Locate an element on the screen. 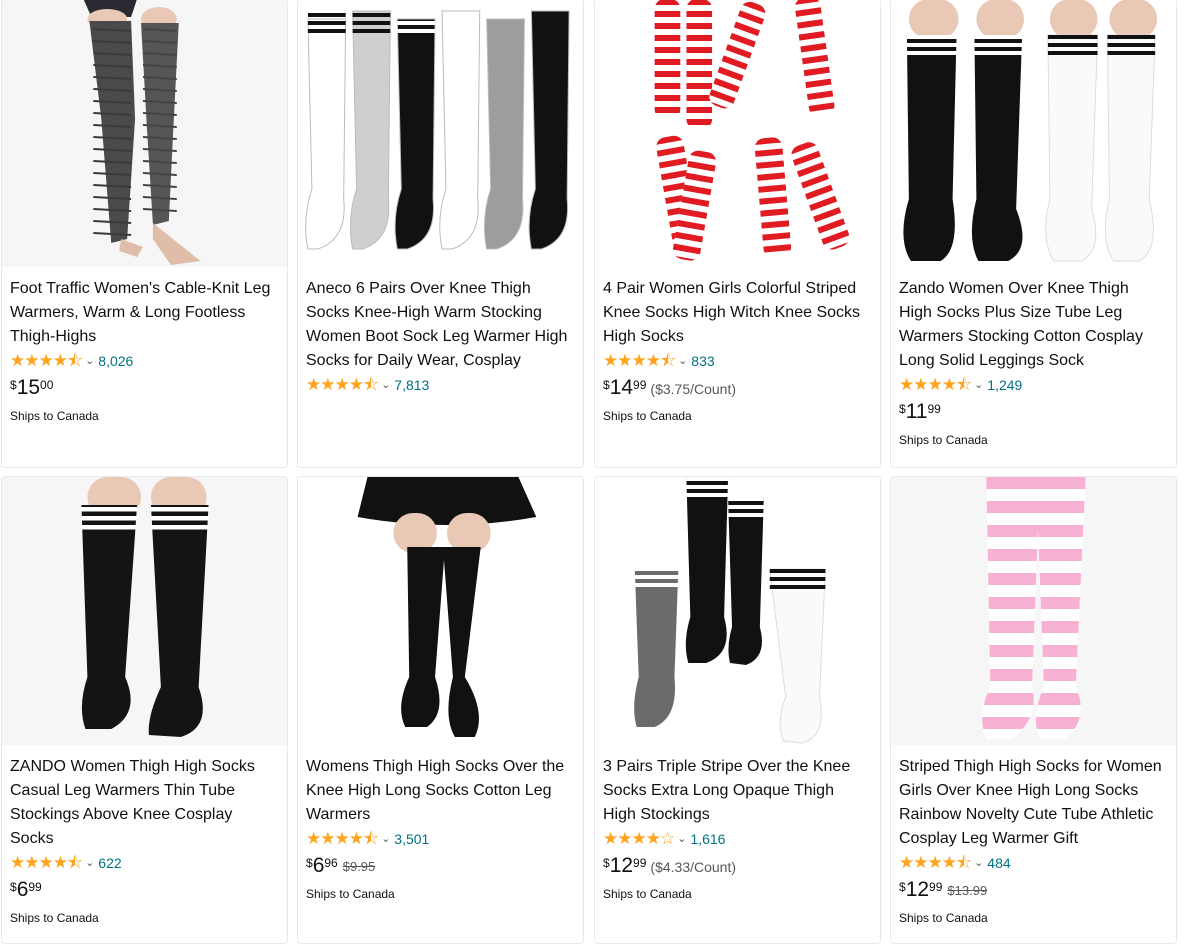  review-count-link: 7,813 is located at coordinates (411, 385).